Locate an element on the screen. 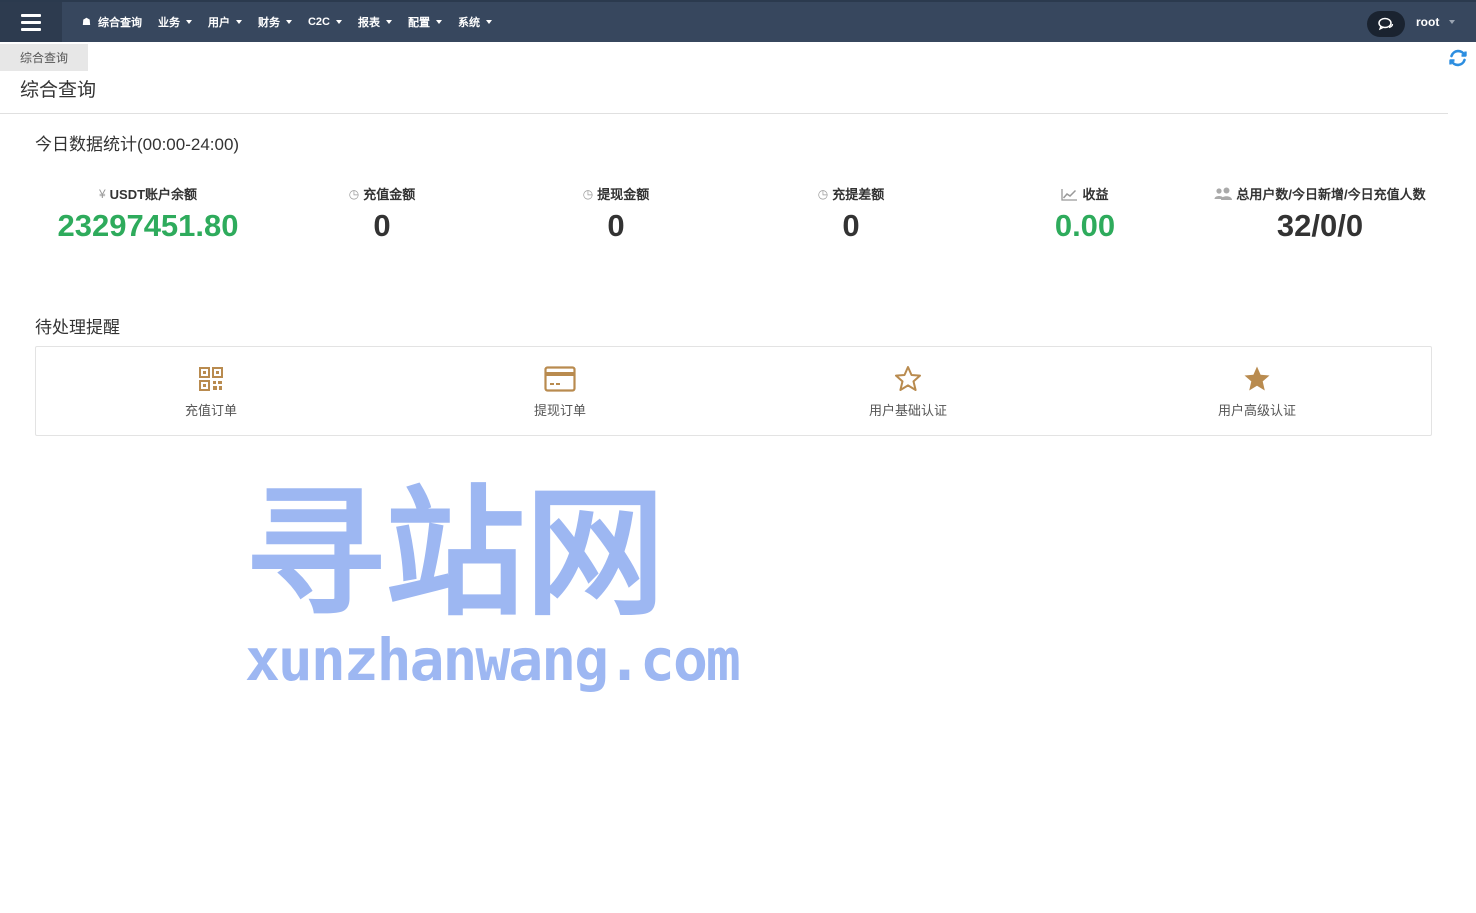 The height and width of the screenshot is (913, 1476). pending-recharge-orders: 充值订单 is located at coordinates (211, 392).